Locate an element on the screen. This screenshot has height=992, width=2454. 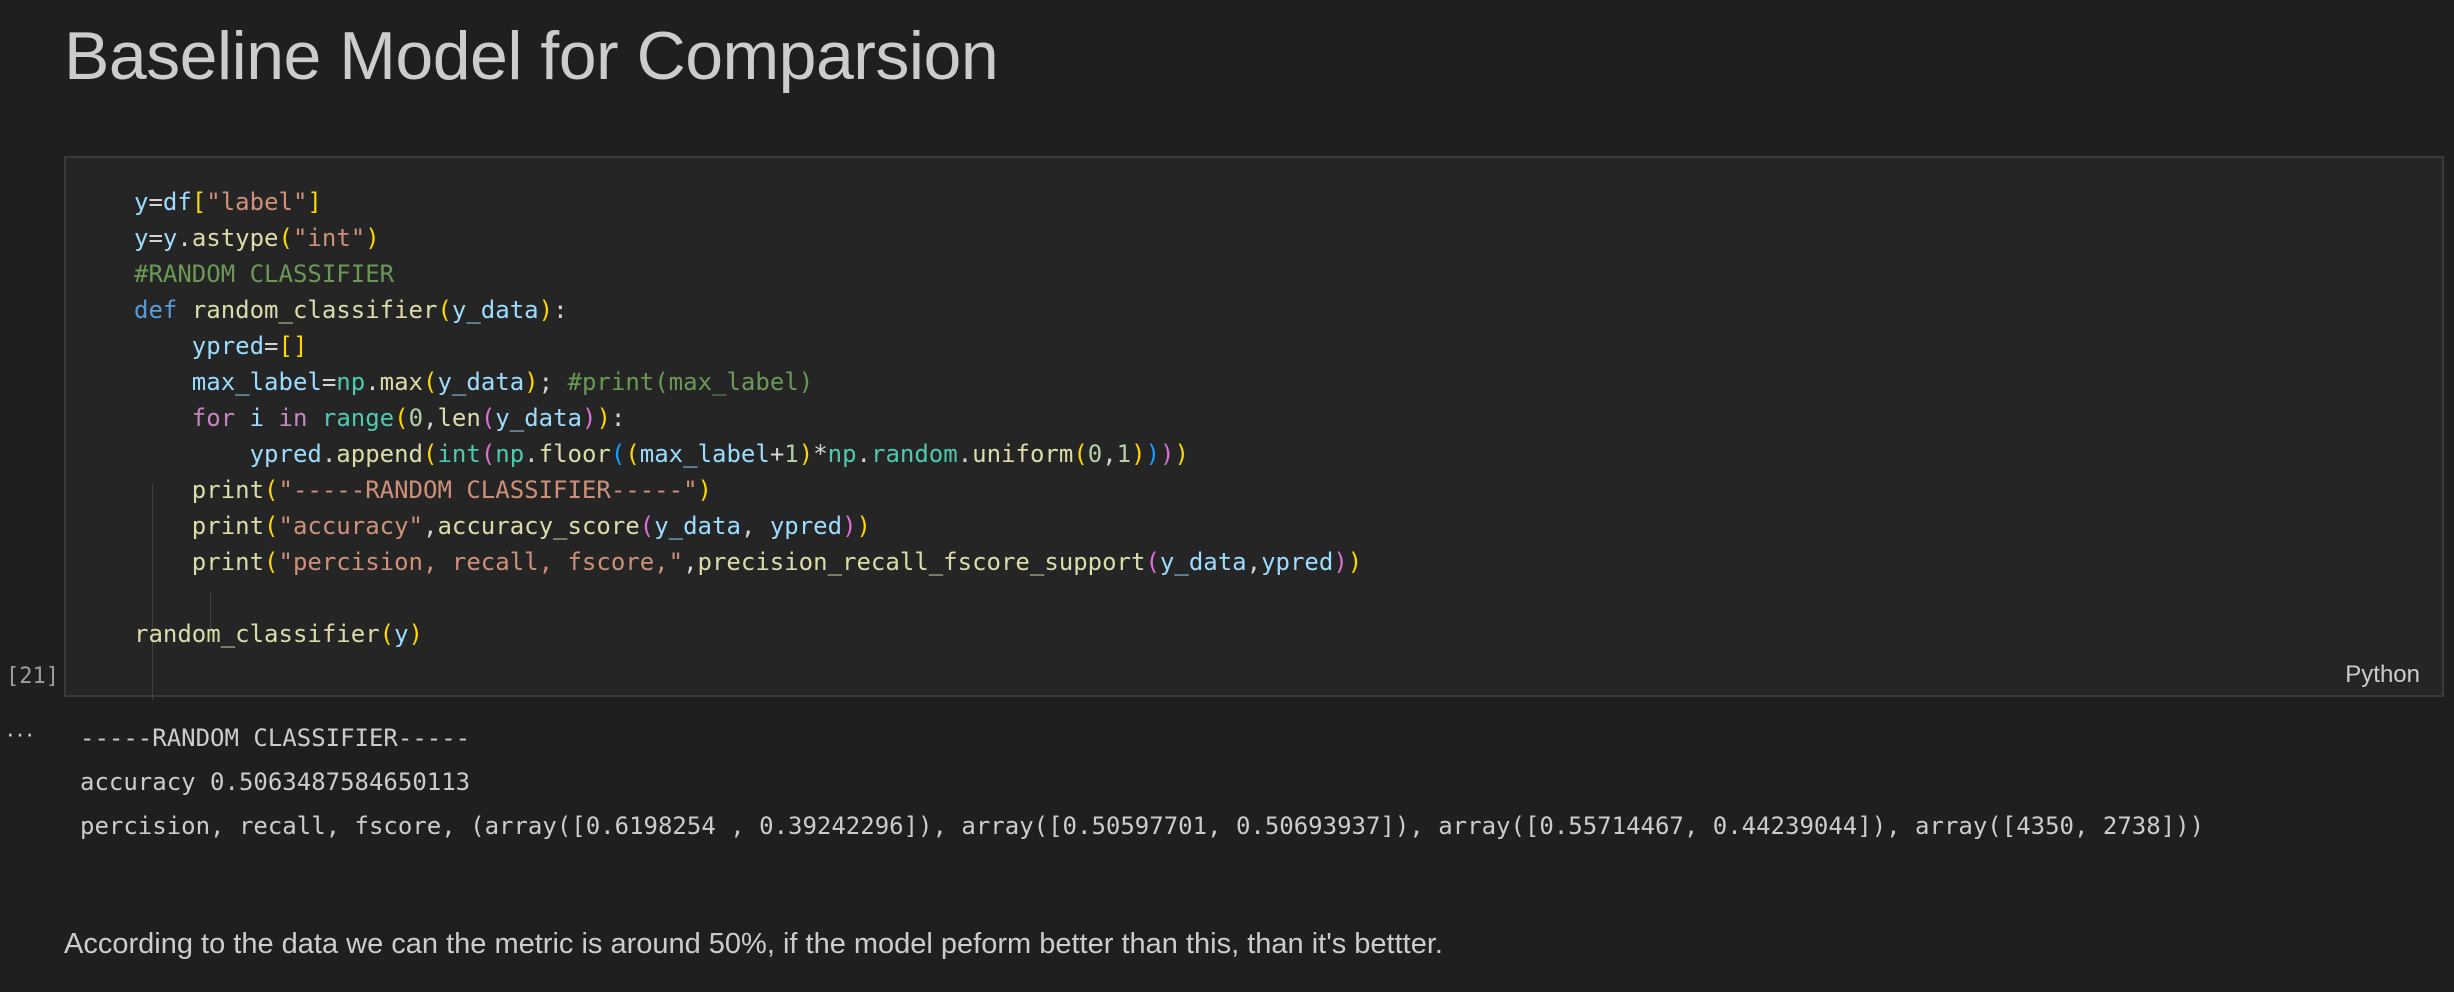
ellipsis-icon: ··· is located at coordinates (20, 733).